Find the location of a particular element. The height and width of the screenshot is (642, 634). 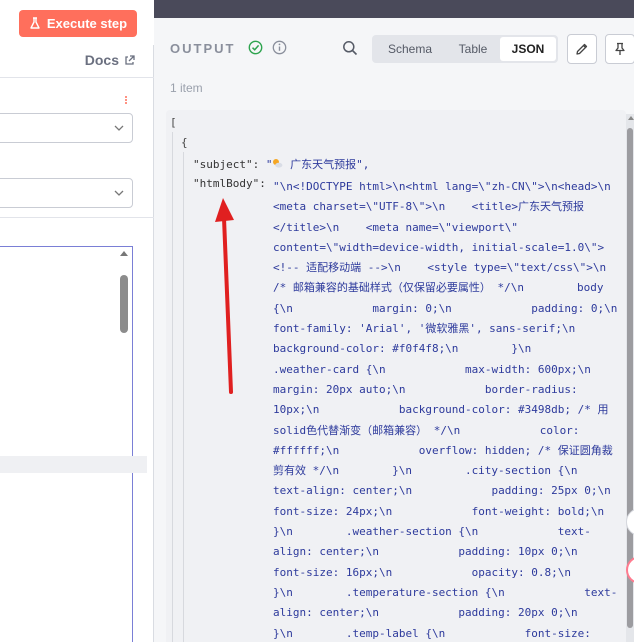

json-string-line: /* 邮箱兼容的基础样式（仅保留必要属性） */\n body is located at coordinates (438, 288).